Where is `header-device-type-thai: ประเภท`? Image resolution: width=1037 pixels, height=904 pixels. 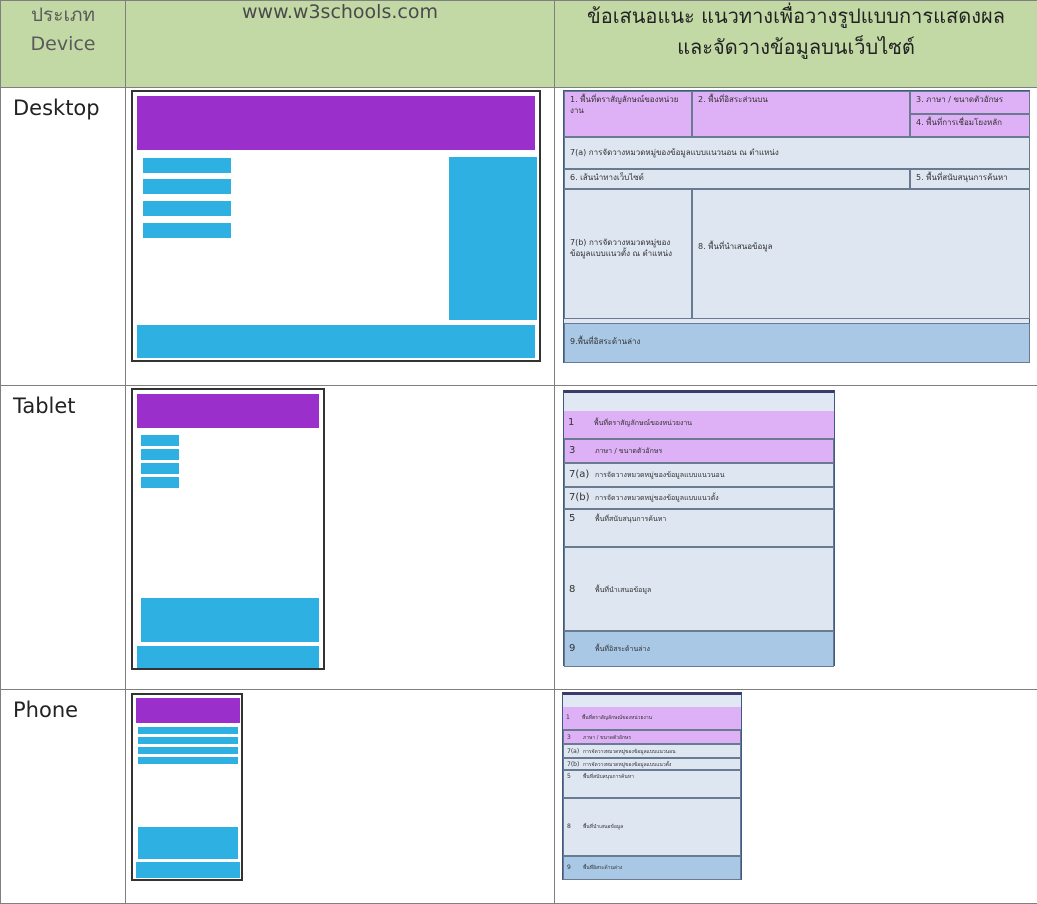 header-device-type-thai: ประเภท is located at coordinates (62, 15).